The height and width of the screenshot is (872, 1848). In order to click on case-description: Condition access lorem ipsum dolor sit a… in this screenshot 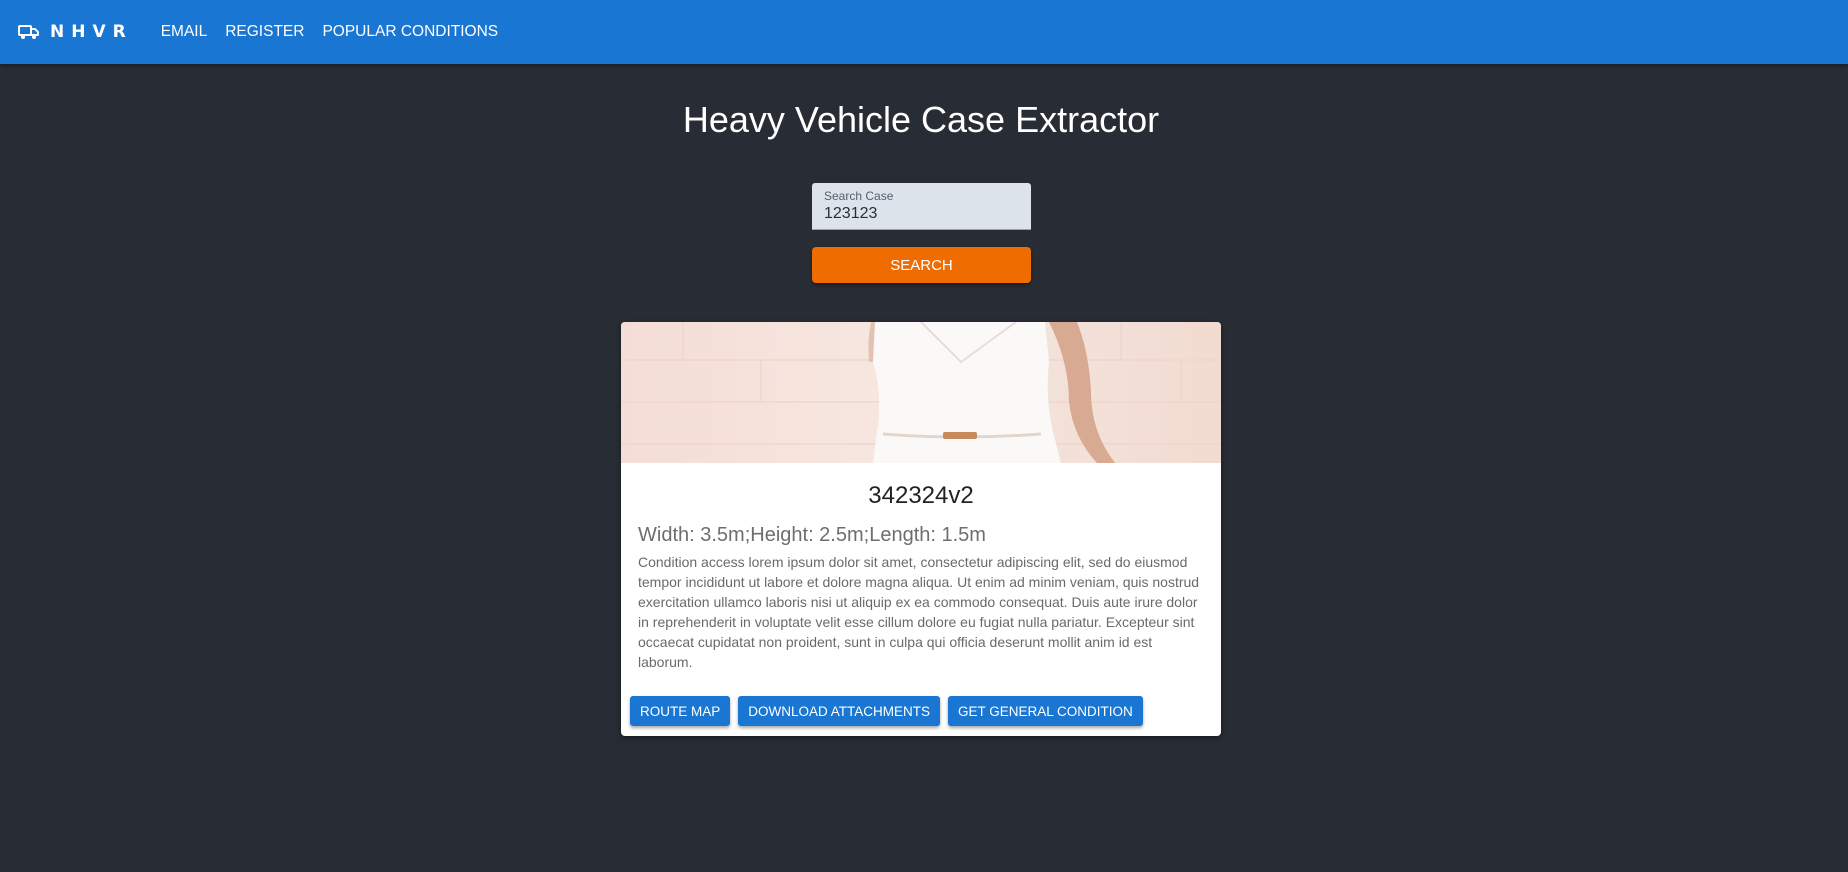, I will do `click(919, 612)`.